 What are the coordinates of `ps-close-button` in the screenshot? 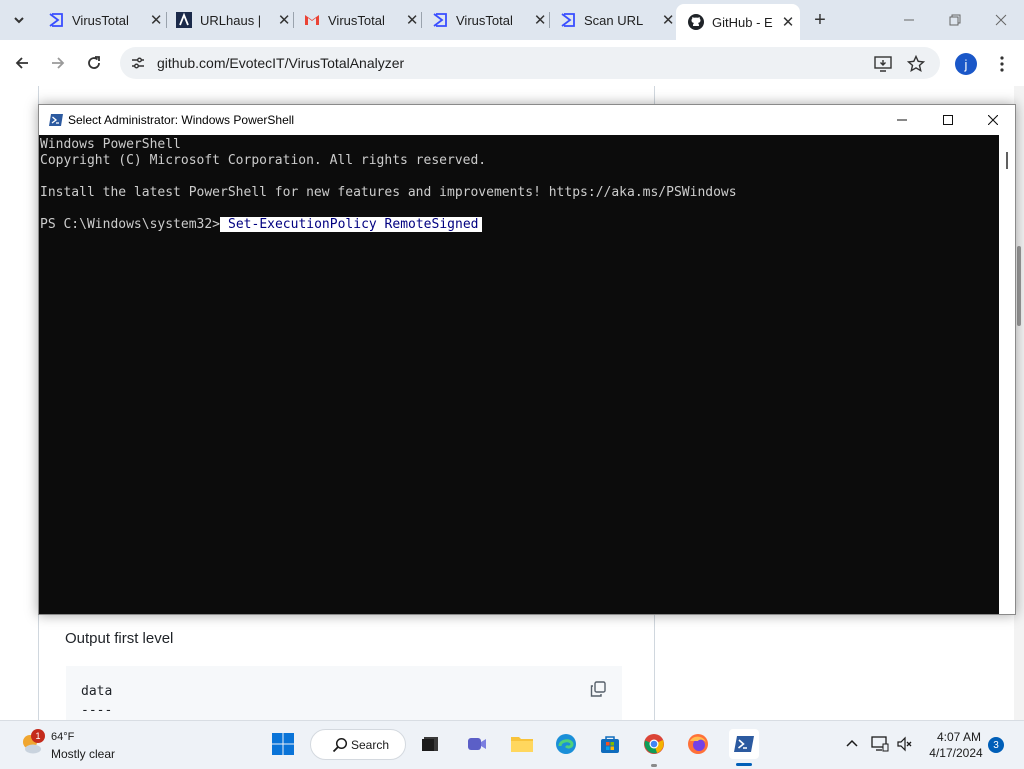 It's located at (993, 120).